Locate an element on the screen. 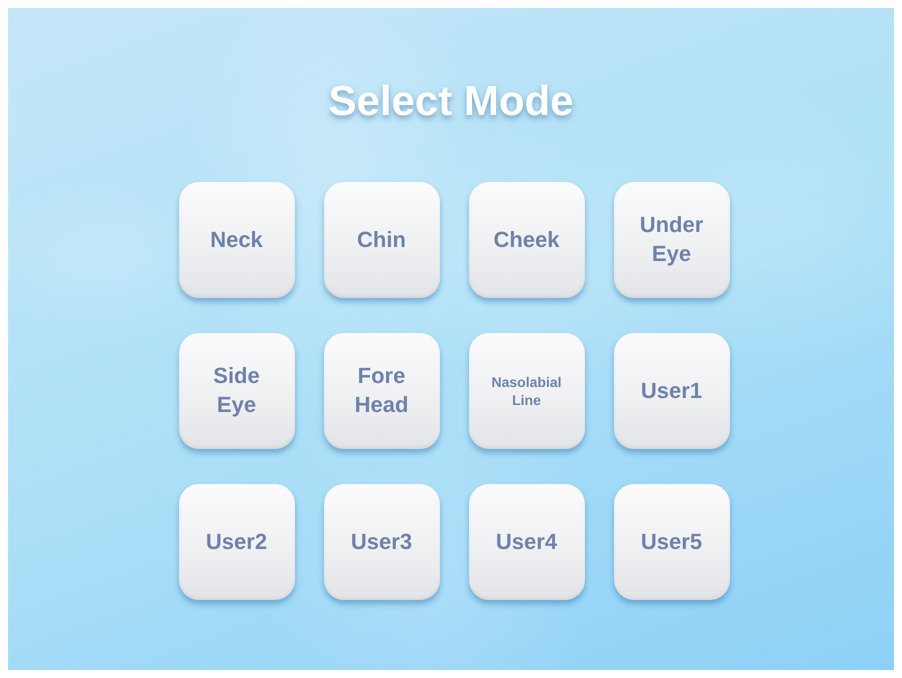 This screenshot has height=678, width=902. mode-button: User2 is located at coordinates (236, 542).